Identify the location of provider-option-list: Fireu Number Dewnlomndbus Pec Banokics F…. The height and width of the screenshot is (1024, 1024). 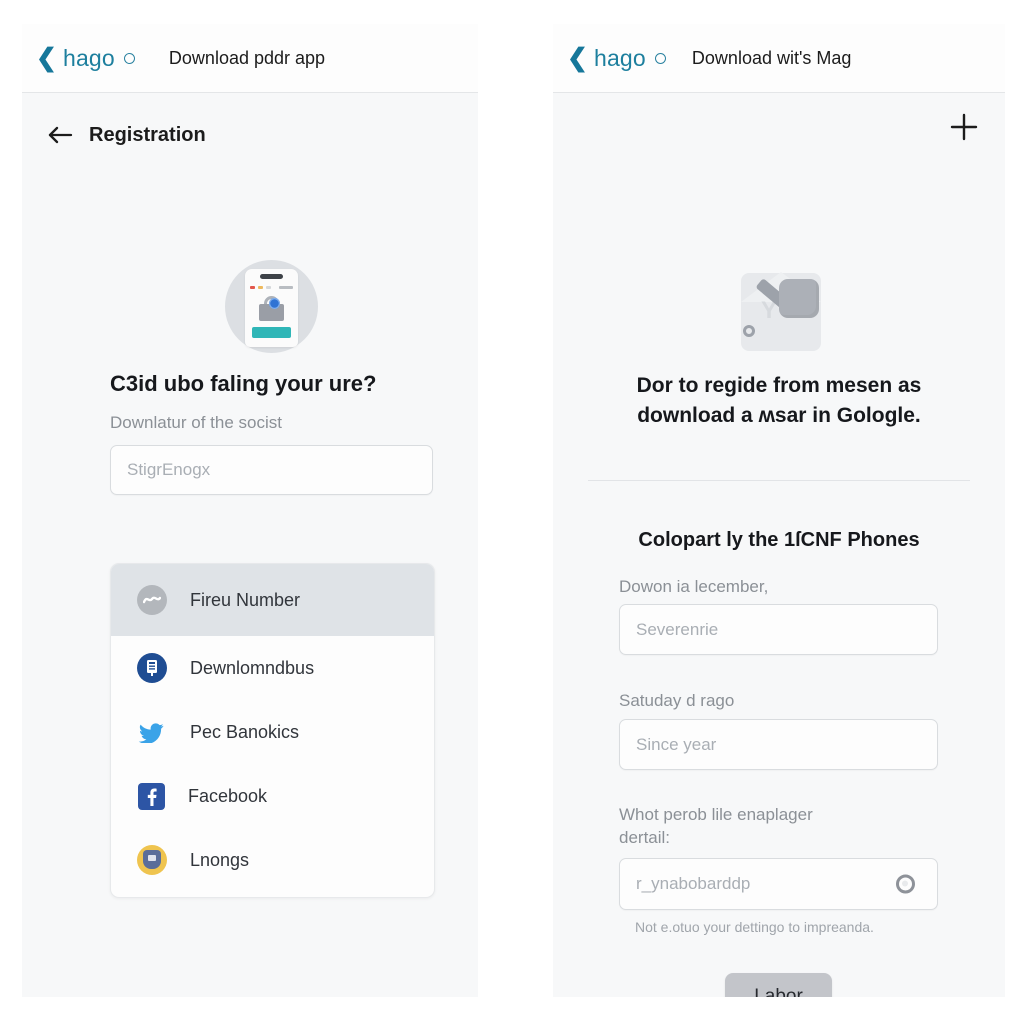
(272, 730).